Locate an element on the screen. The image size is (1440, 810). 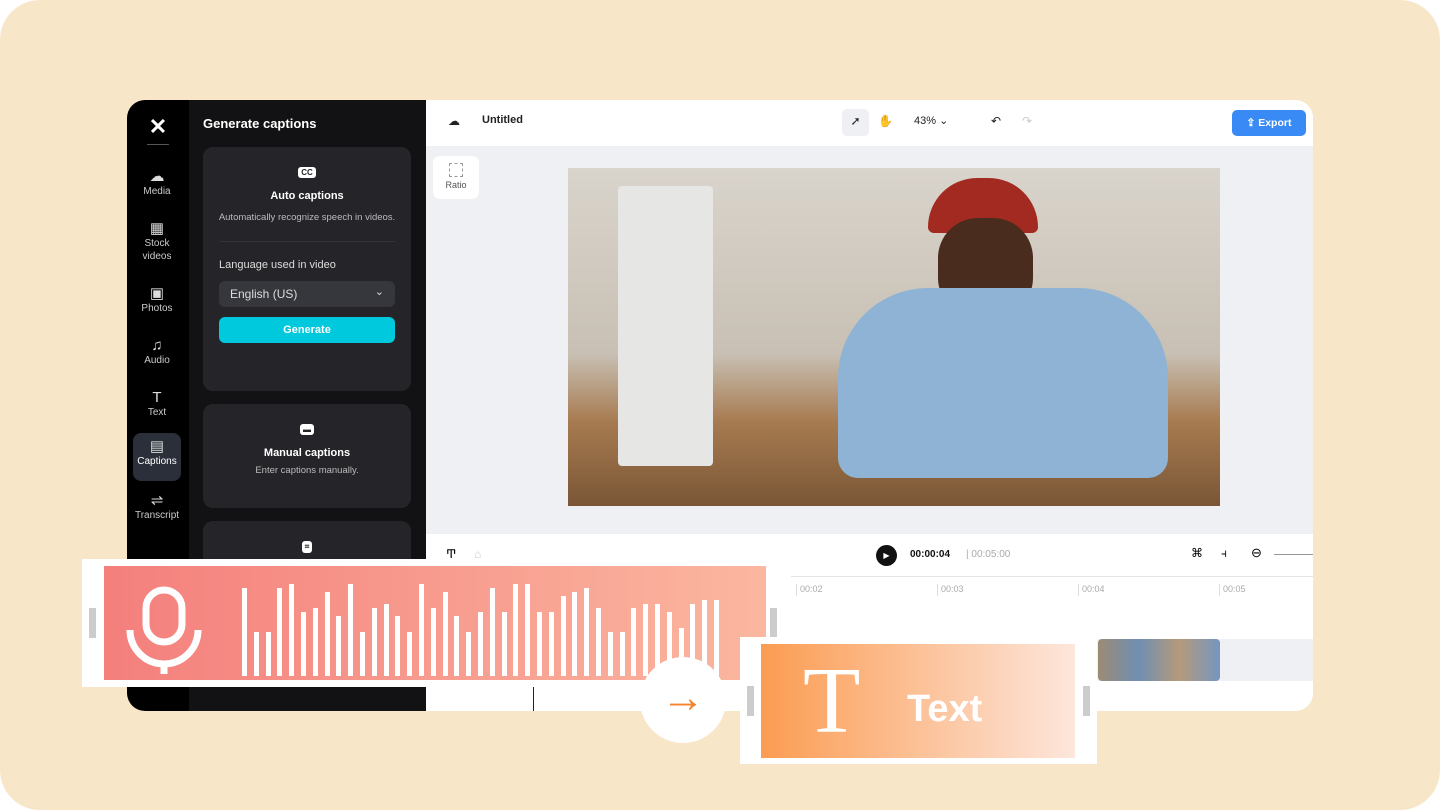
tick-label: 00:05 is located at coordinates (1232, 590).